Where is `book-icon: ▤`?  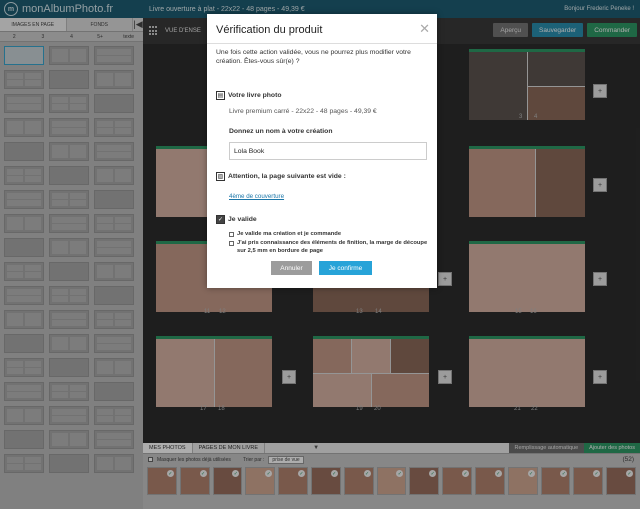
book-icon: ▤ is located at coordinates (220, 95).